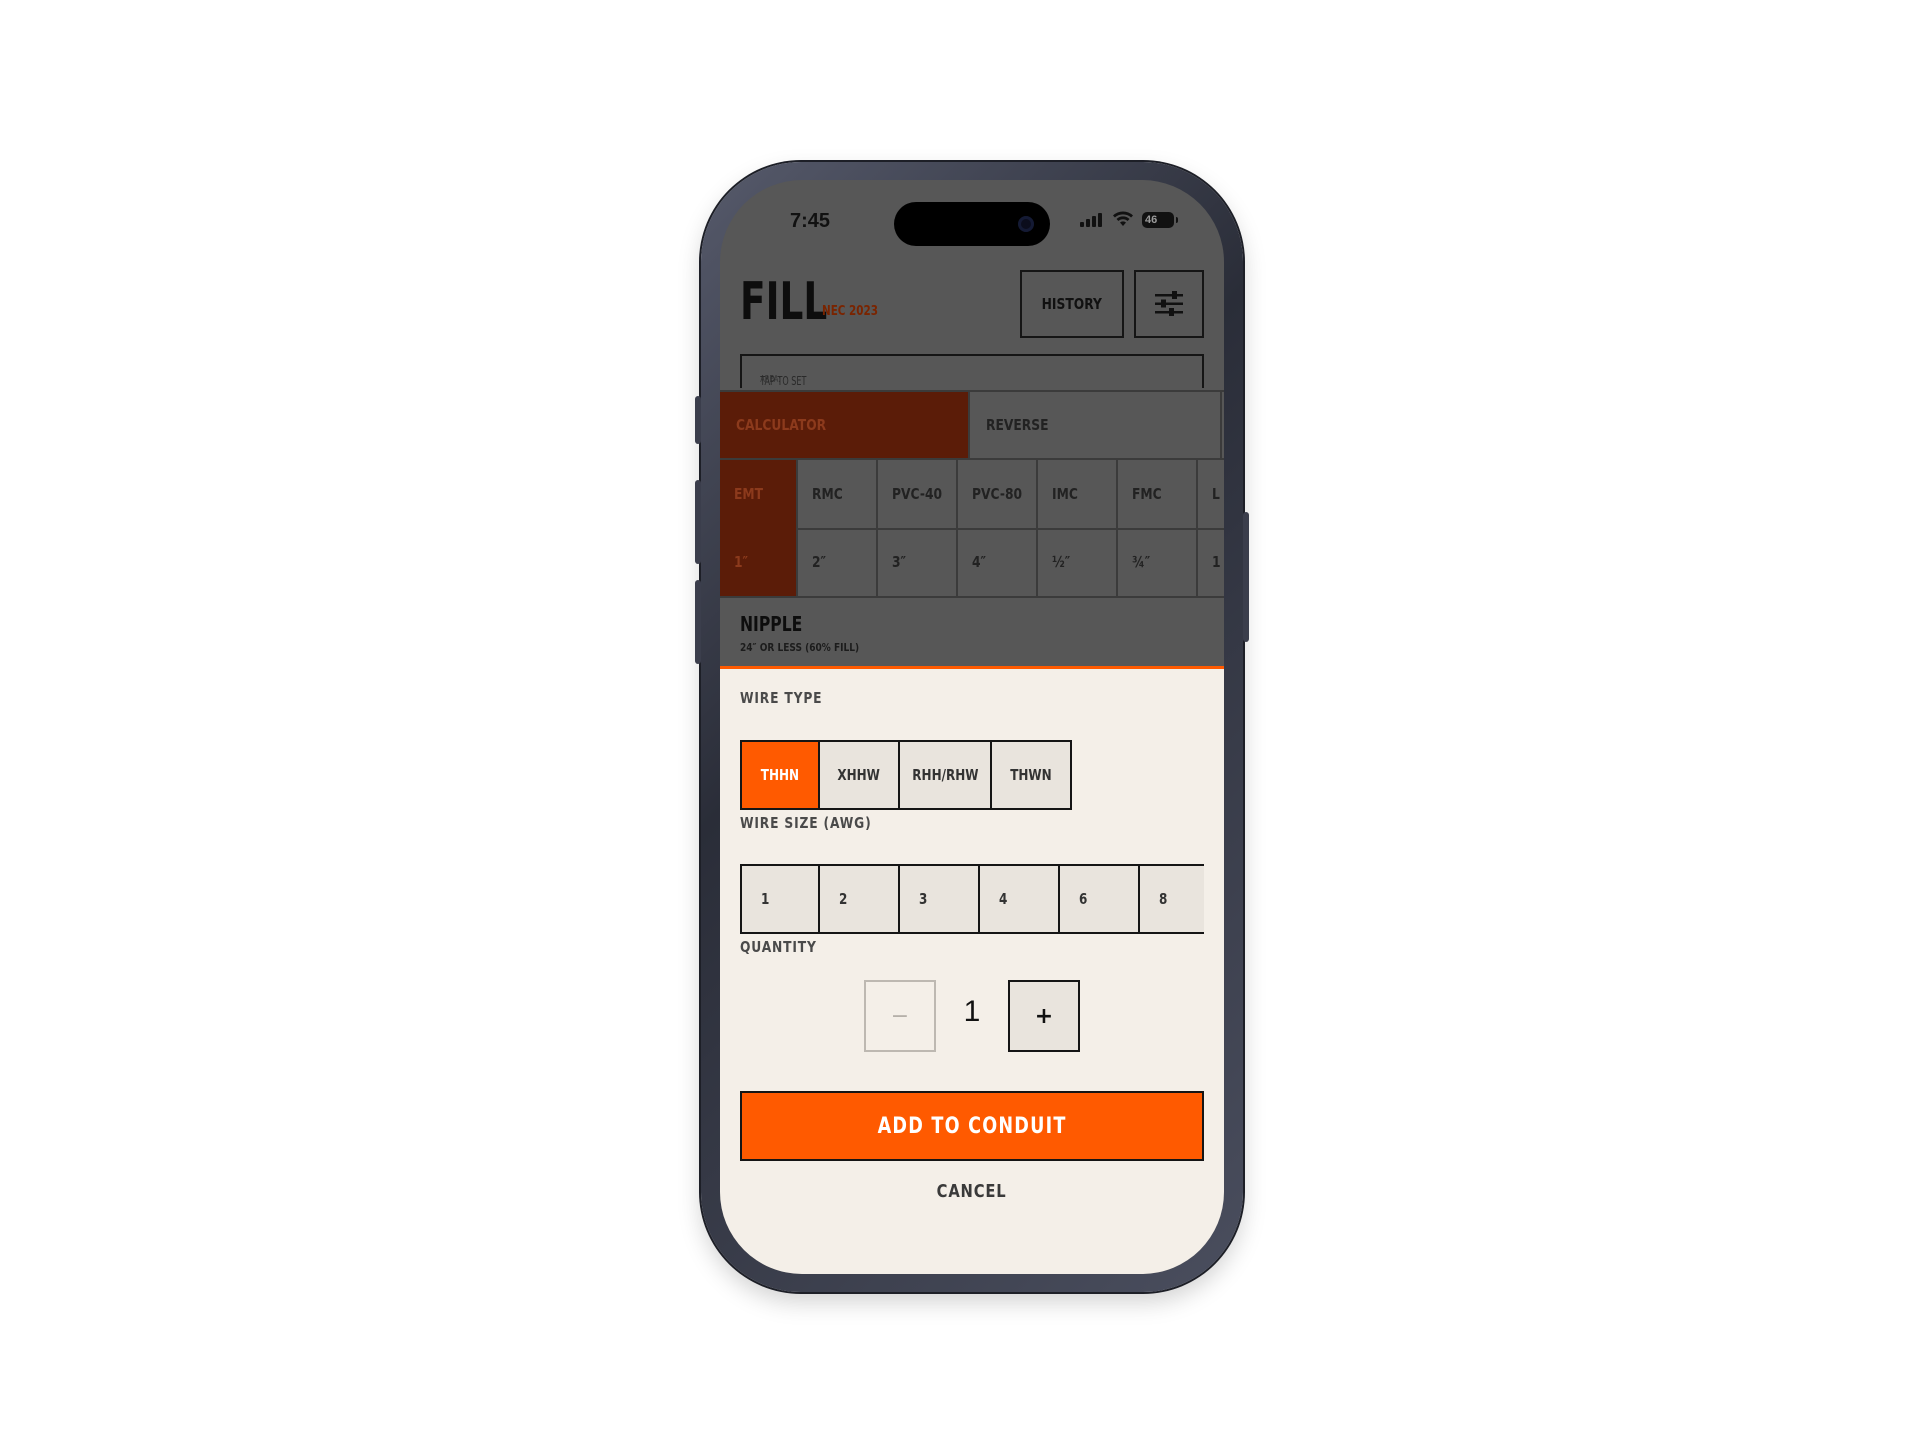 The width and height of the screenshot is (1920, 1440). I want to click on battery-icon: 46, so click(1160, 220).